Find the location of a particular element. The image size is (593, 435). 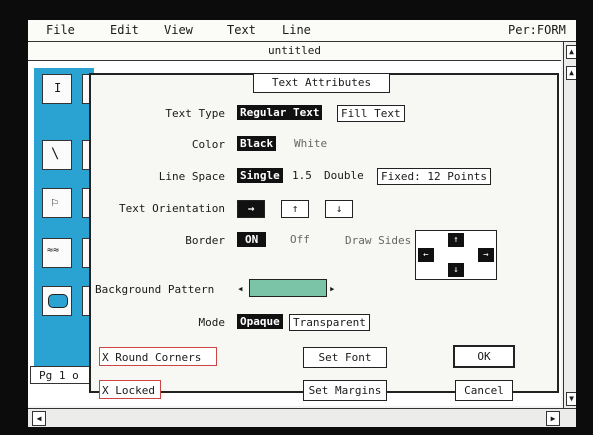

draw-sides-selector: ↑ ← → ↓ is located at coordinates (456, 255).